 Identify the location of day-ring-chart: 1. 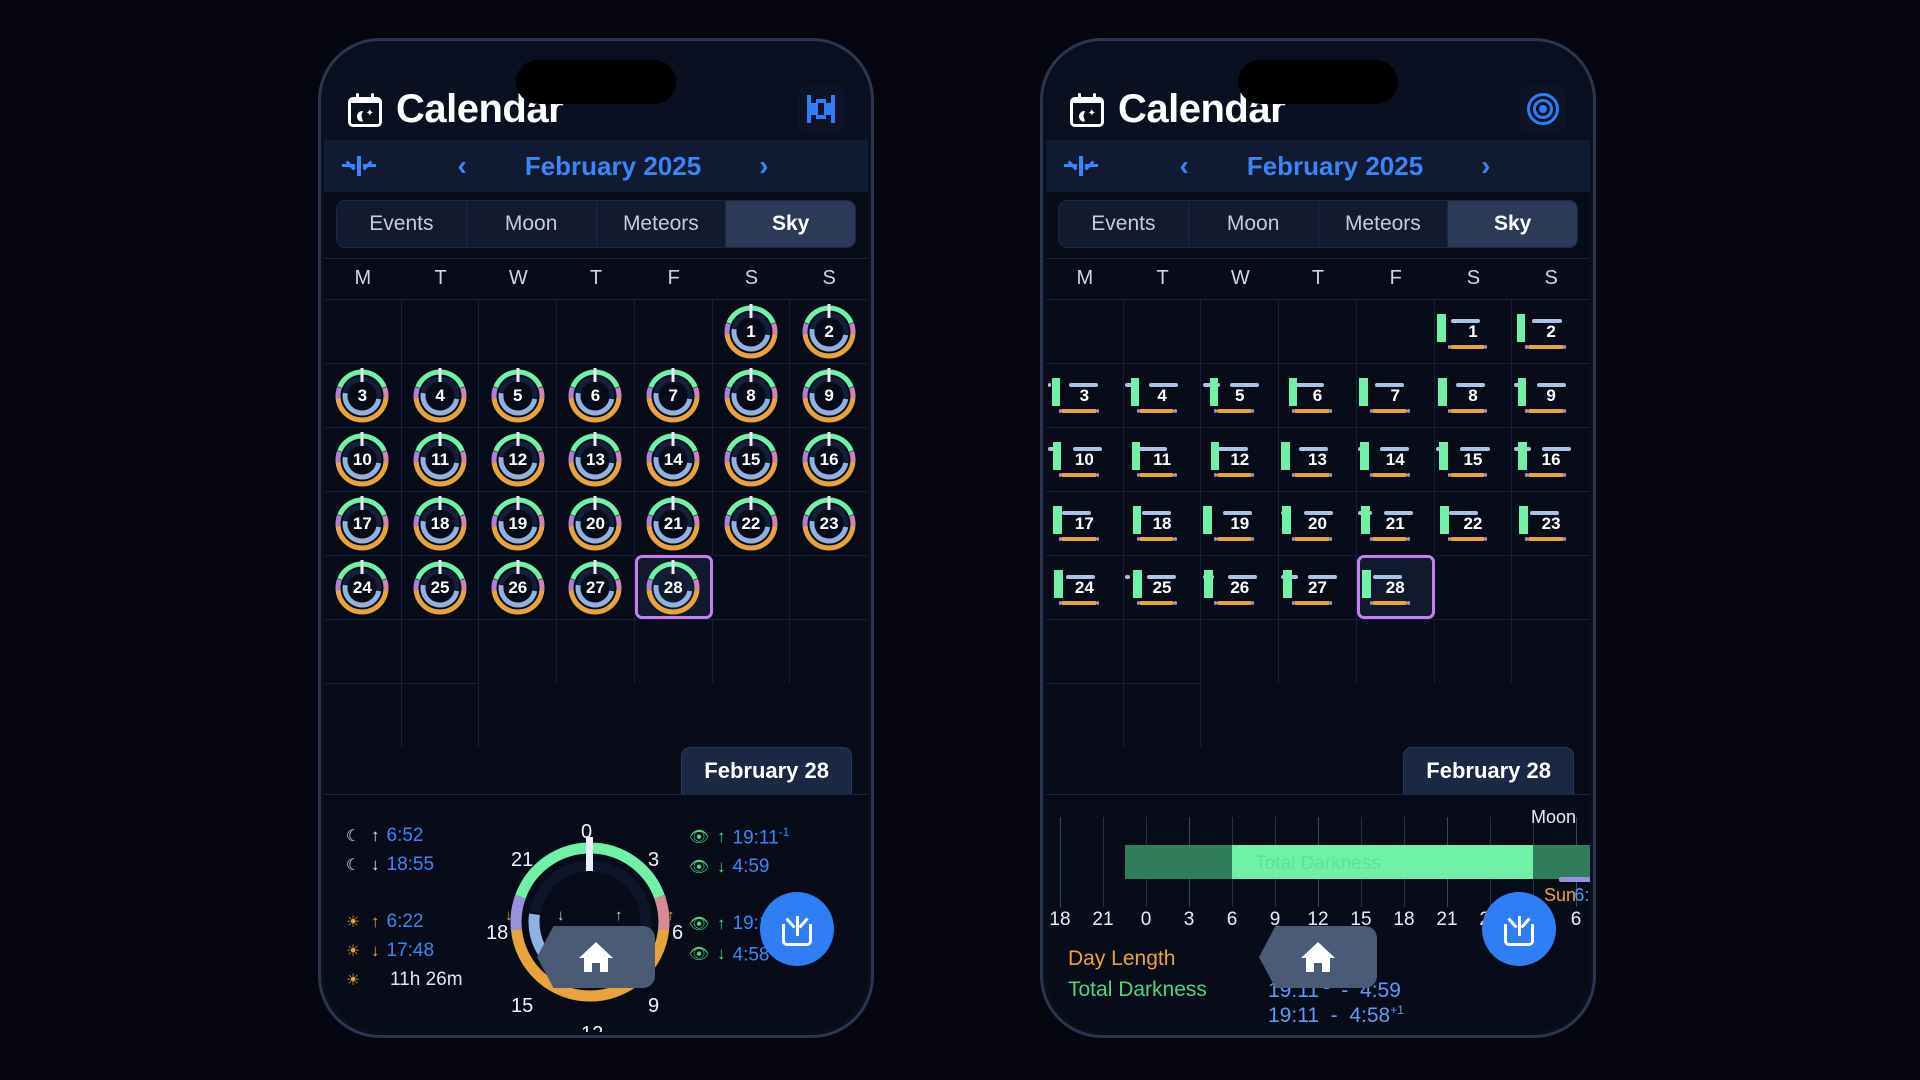
(751, 331).